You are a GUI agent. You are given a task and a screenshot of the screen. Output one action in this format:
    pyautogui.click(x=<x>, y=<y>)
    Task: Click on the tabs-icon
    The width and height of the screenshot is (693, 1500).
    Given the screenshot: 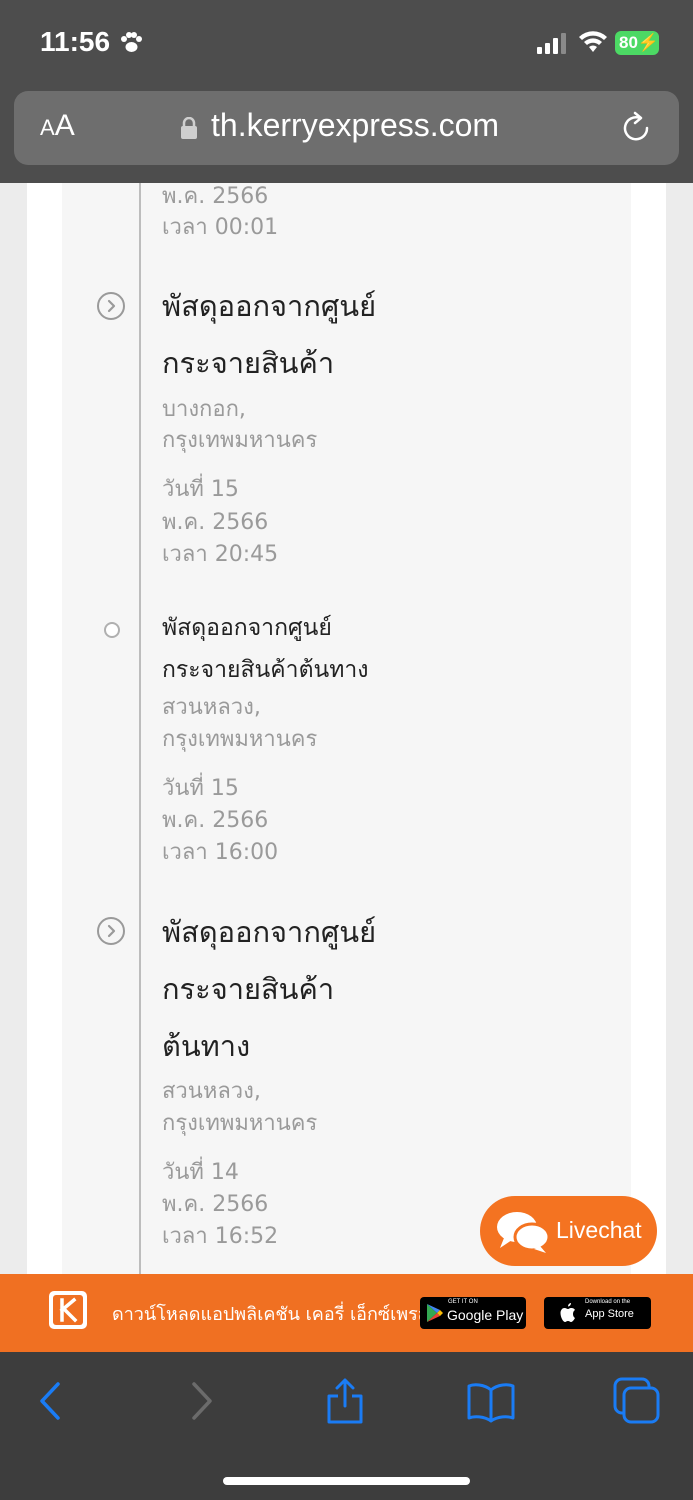 What is the action you would take?
    pyautogui.click(x=637, y=1401)
    